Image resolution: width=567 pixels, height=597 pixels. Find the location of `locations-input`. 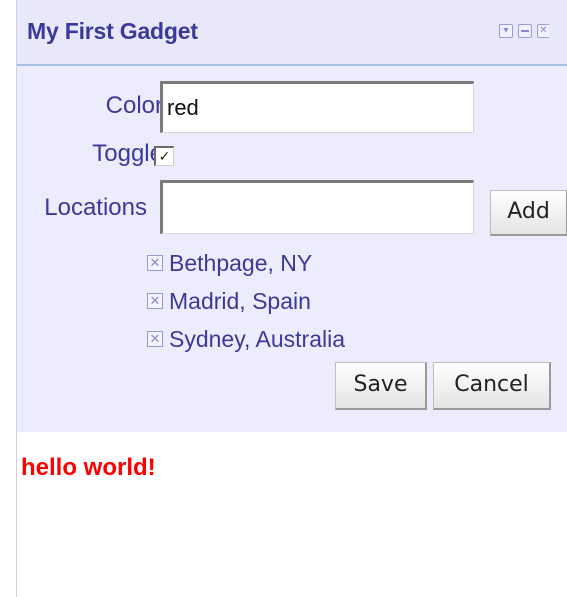

locations-input is located at coordinates (317, 207).